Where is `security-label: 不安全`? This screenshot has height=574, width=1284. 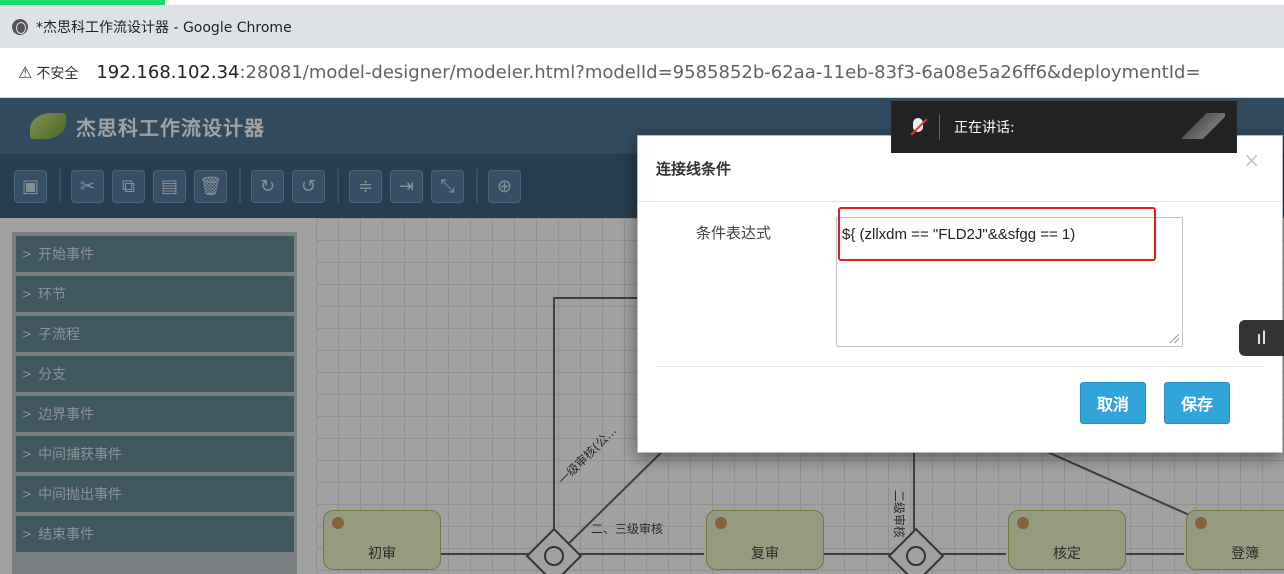 security-label: 不安全 is located at coordinates (57, 73).